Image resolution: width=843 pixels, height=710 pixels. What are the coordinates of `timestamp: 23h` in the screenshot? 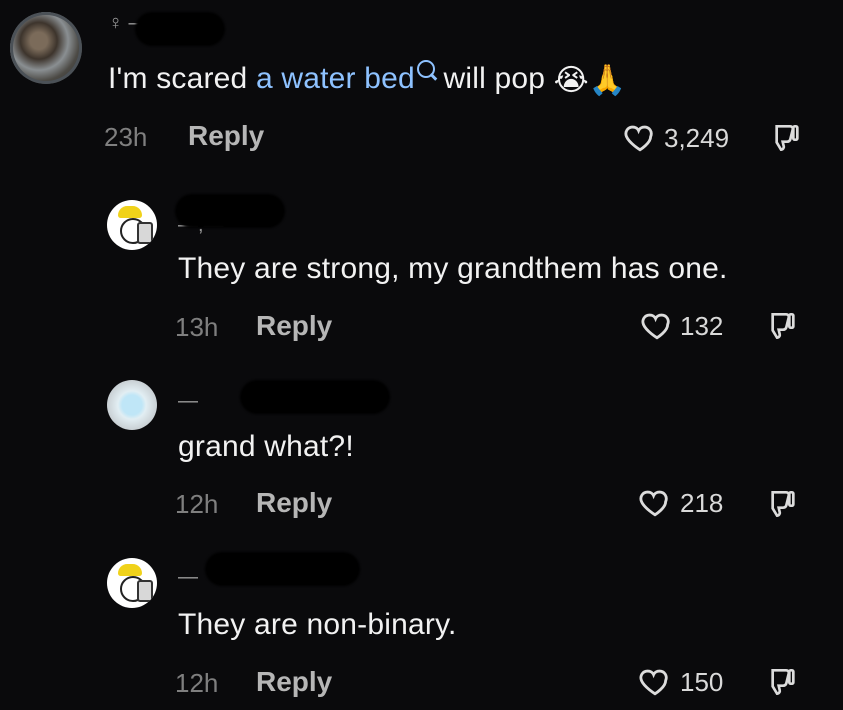 It's located at (126, 137).